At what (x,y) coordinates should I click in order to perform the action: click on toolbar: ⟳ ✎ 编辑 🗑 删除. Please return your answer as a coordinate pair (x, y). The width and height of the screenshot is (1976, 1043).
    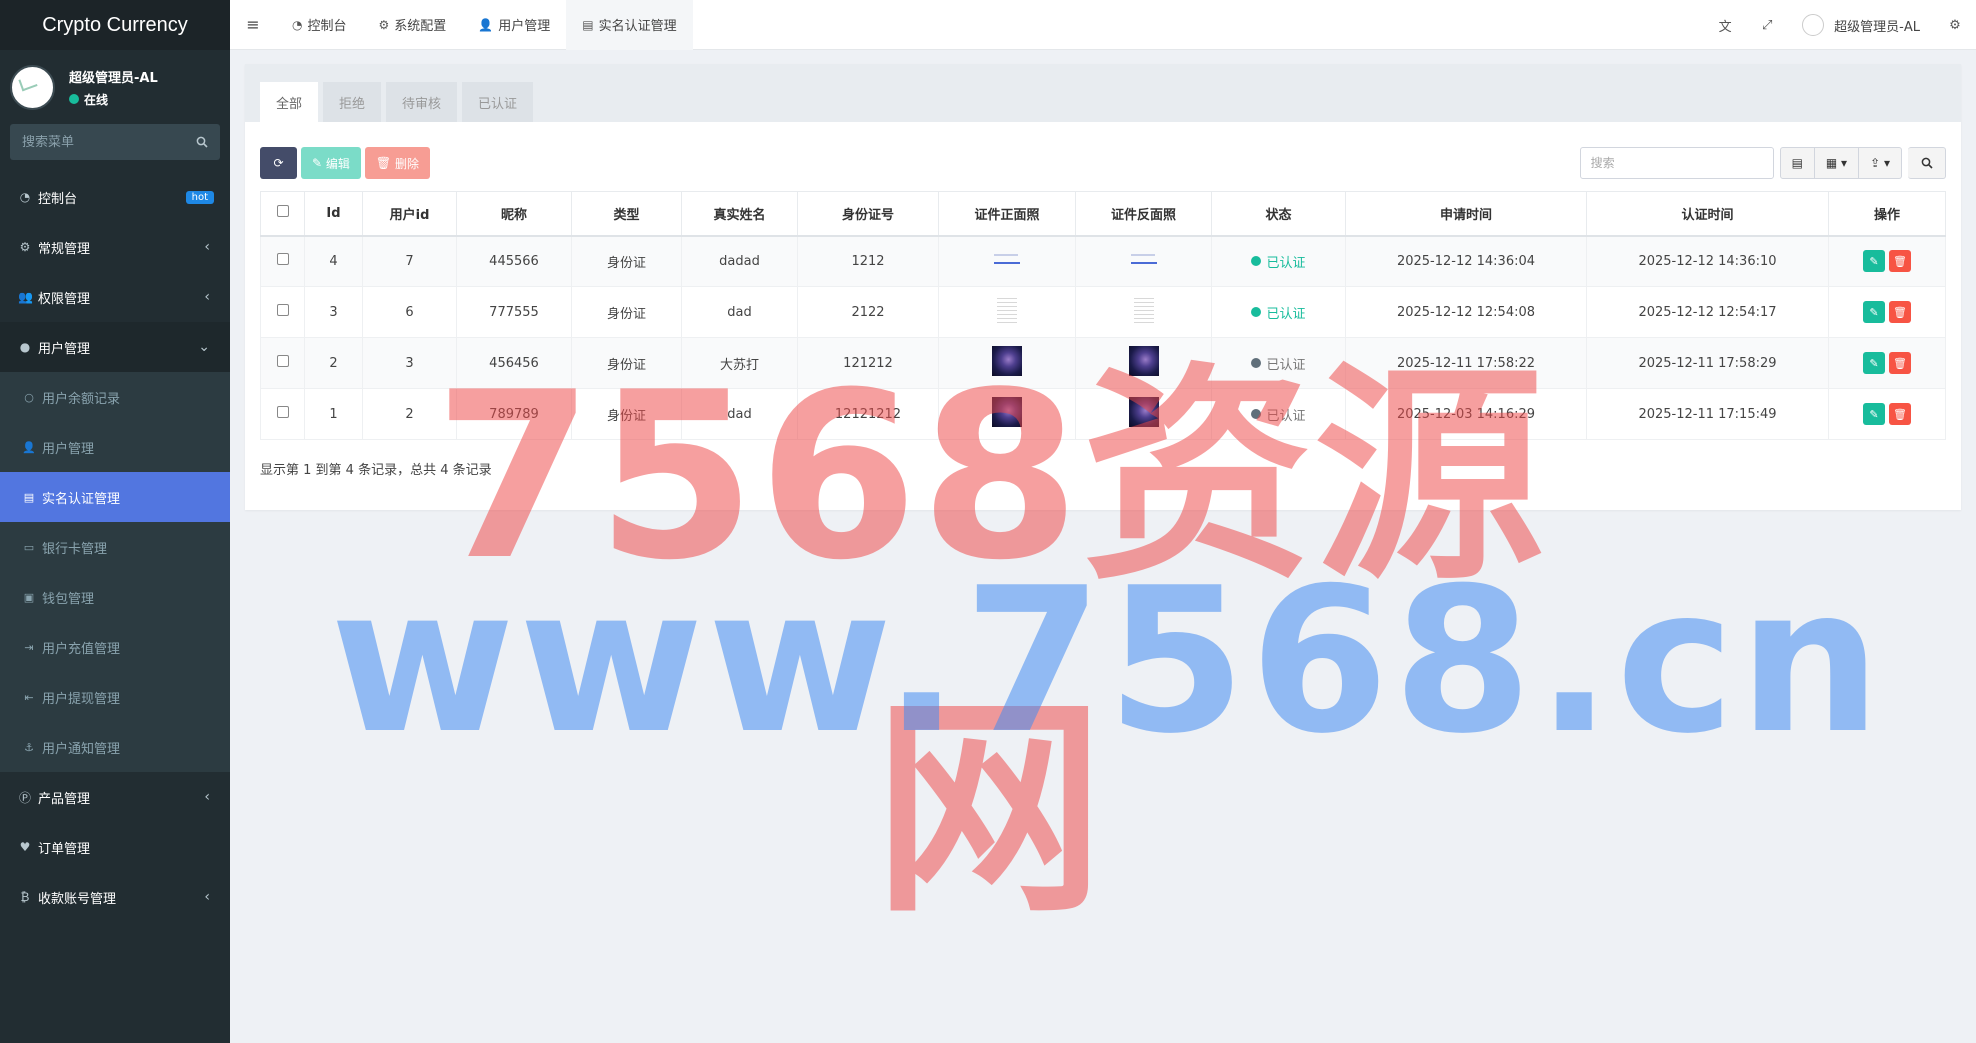
    Looking at the image, I should click on (347, 163).